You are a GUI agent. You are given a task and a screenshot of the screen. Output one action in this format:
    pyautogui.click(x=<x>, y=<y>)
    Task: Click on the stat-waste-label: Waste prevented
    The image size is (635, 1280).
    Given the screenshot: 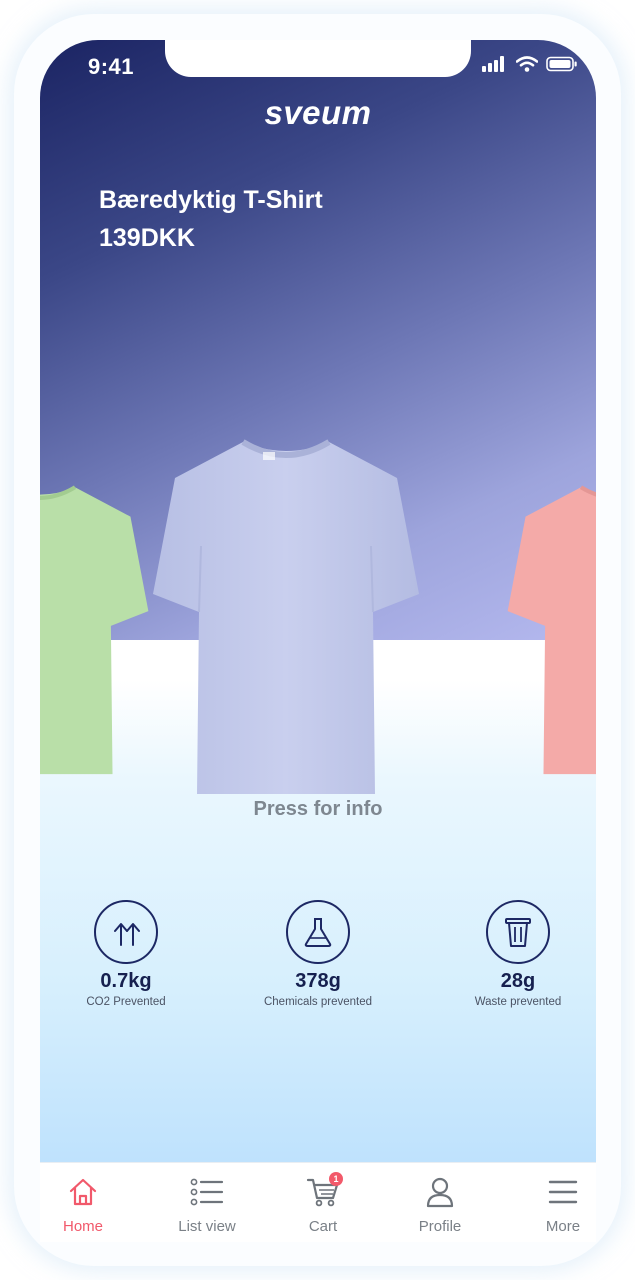 What is the action you would take?
    pyautogui.click(x=518, y=1002)
    